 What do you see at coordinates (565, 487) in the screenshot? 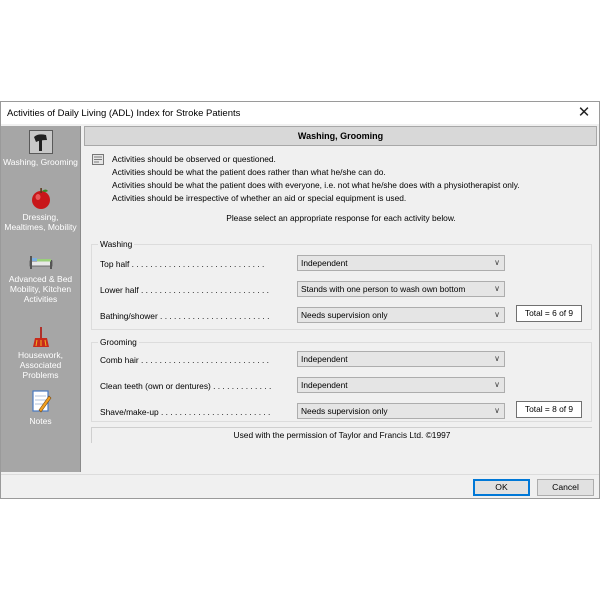
I see `cancel-button: Cancel` at bounding box center [565, 487].